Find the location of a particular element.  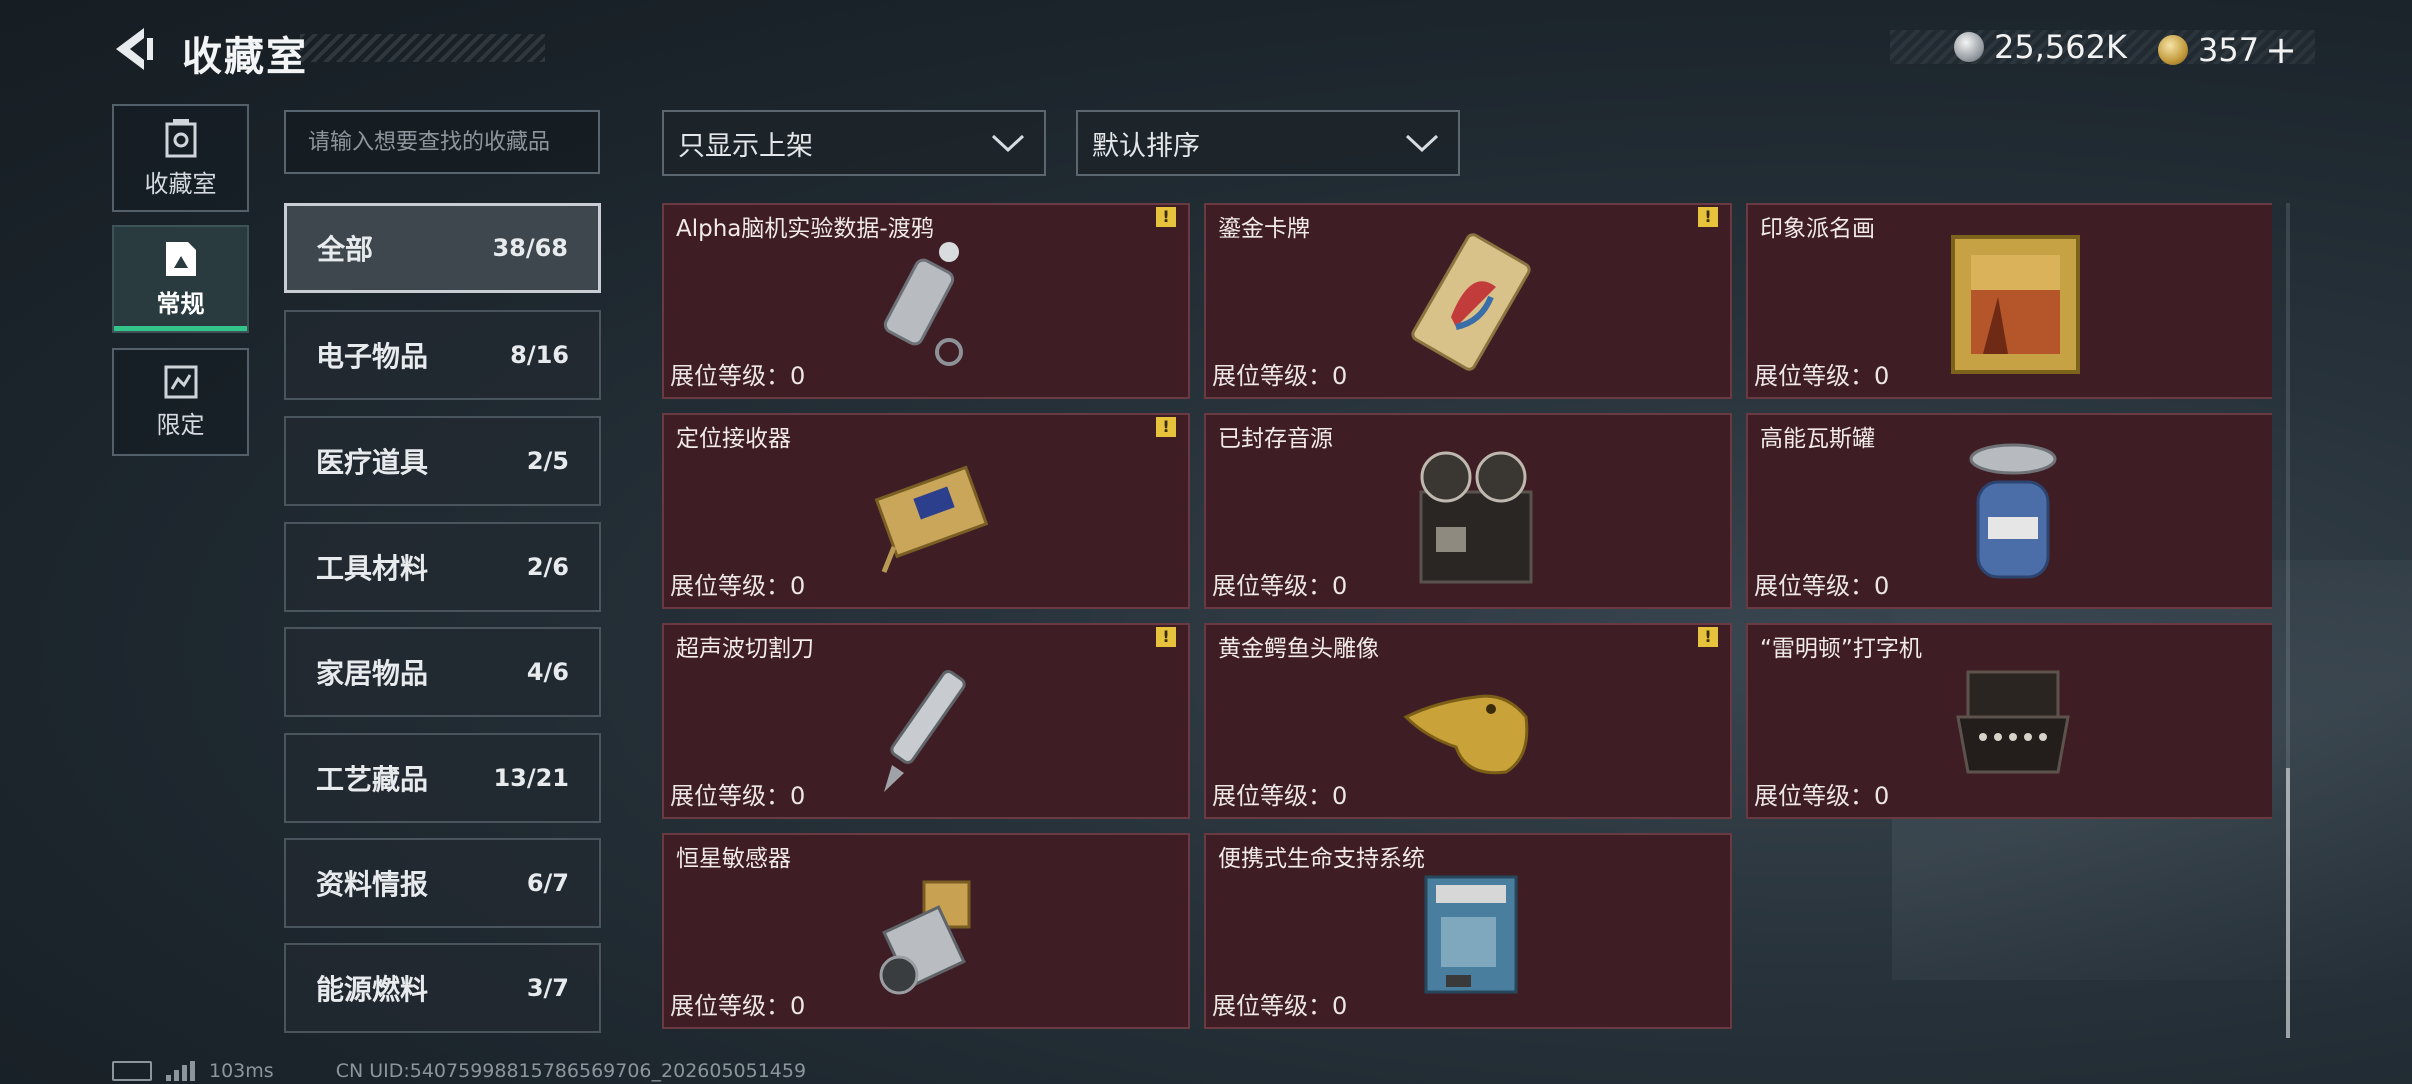

search-input is located at coordinates (442, 142).